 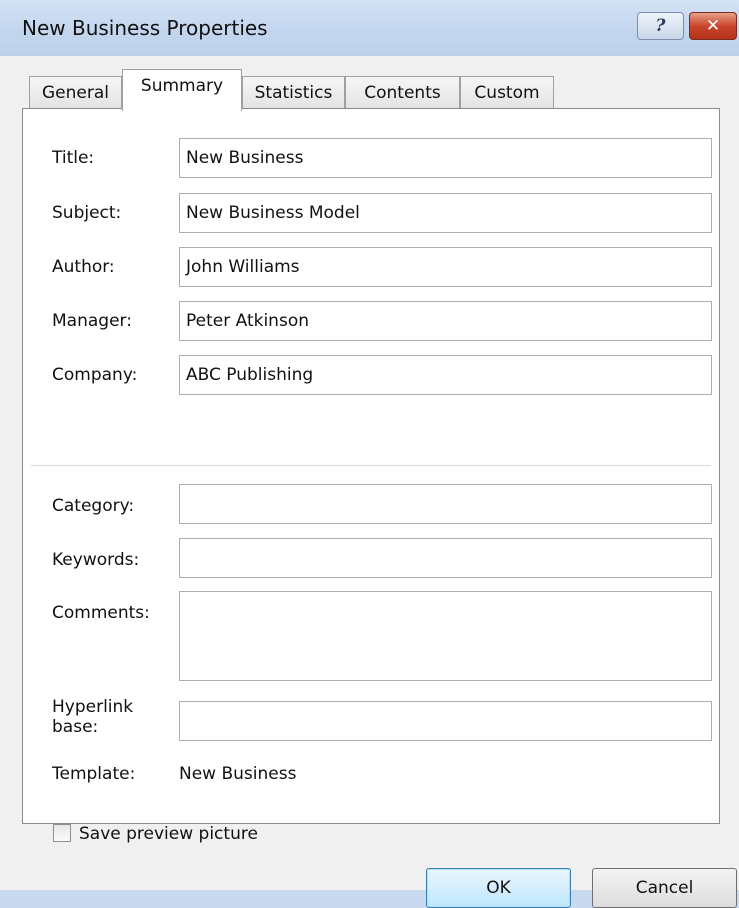 I want to click on hyperlink-base-label: Hyperlink base:, so click(x=93, y=717).